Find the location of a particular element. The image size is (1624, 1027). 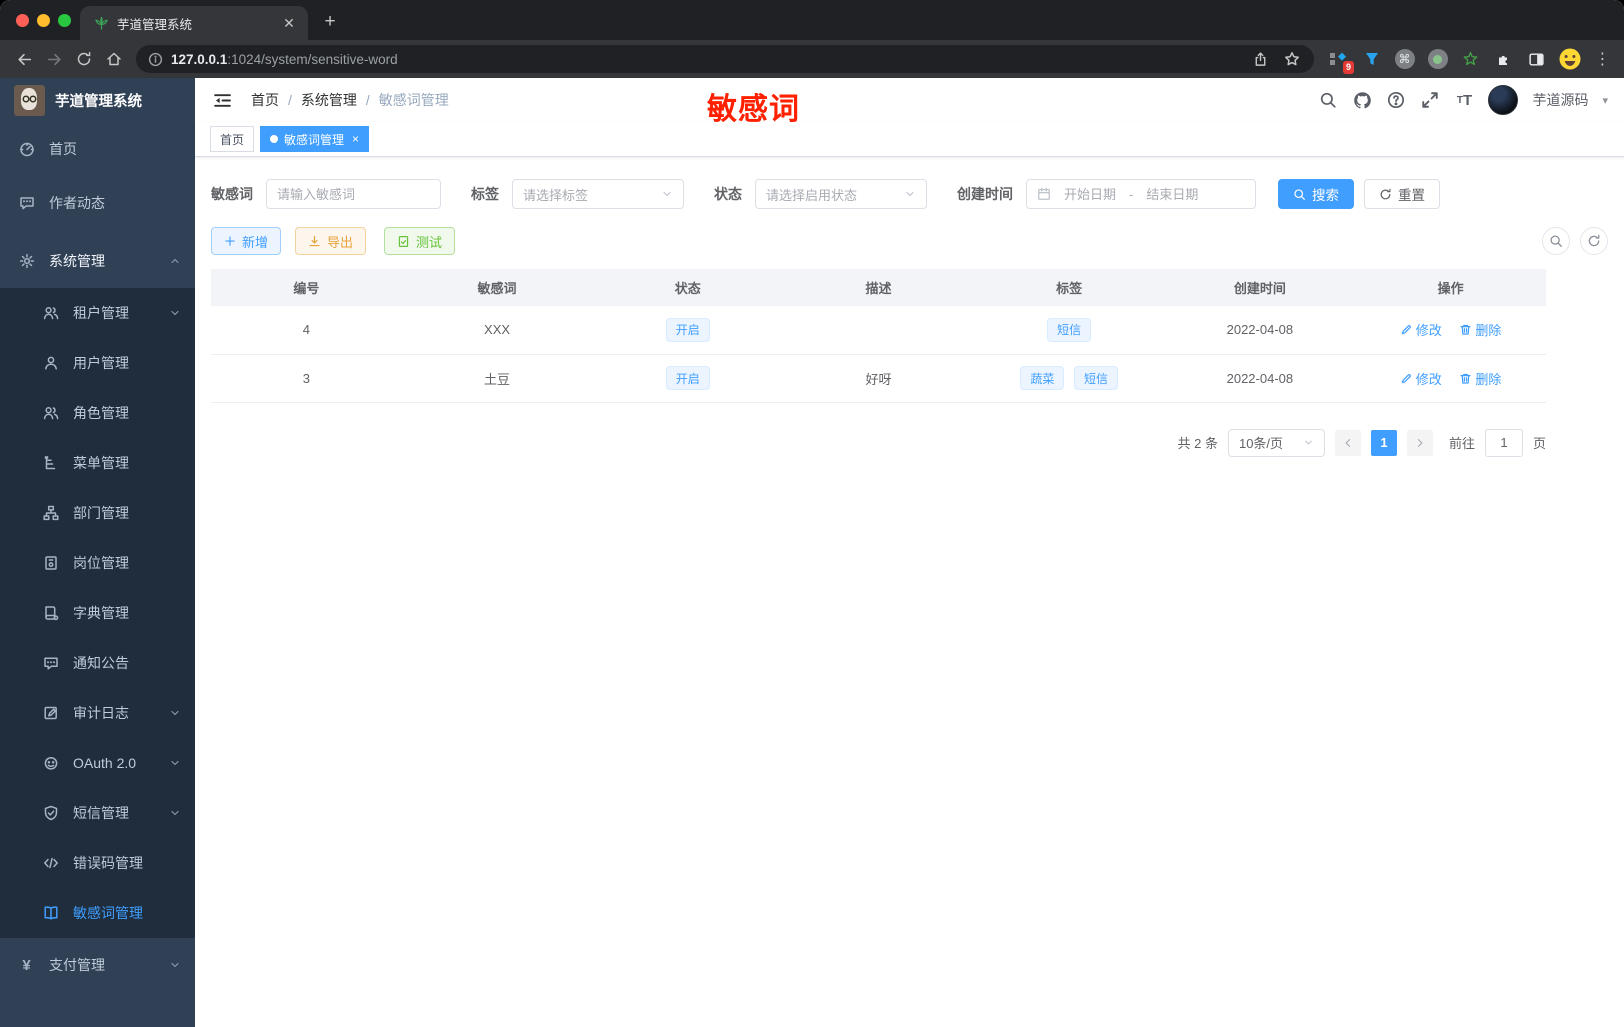

sidebar-item-oauth: OAuth 2.0 is located at coordinates (97, 763).